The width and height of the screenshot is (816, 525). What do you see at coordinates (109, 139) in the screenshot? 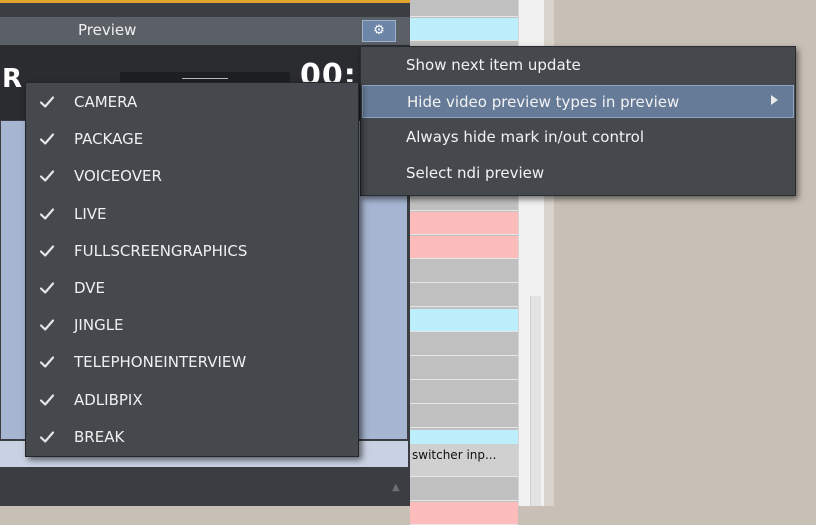
I see `submenu-item-label: PACKAGE` at bounding box center [109, 139].